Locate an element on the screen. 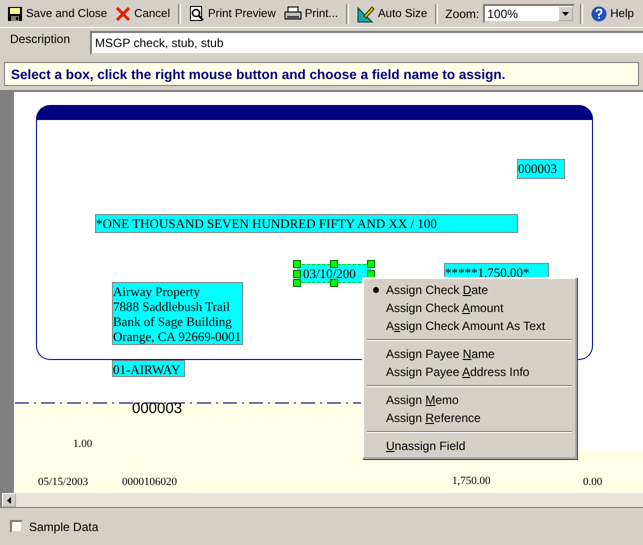 This screenshot has height=545, width=643. toolbar-button: Save and Close is located at coordinates (57, 14).